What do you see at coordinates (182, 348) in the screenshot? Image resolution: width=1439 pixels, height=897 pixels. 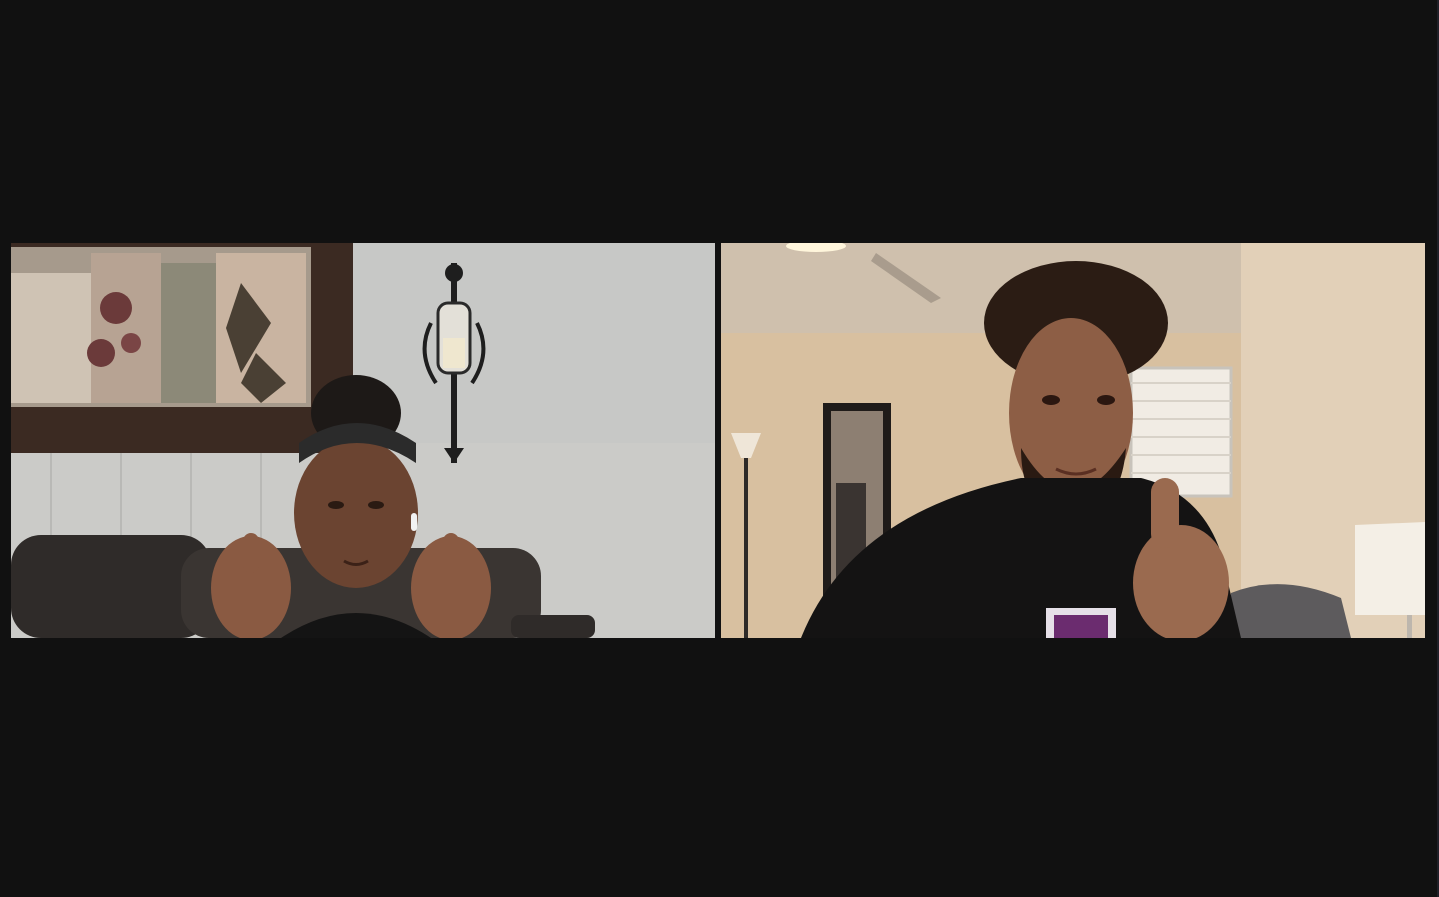 I see `framed-picture` at bounding box center [182, 348].